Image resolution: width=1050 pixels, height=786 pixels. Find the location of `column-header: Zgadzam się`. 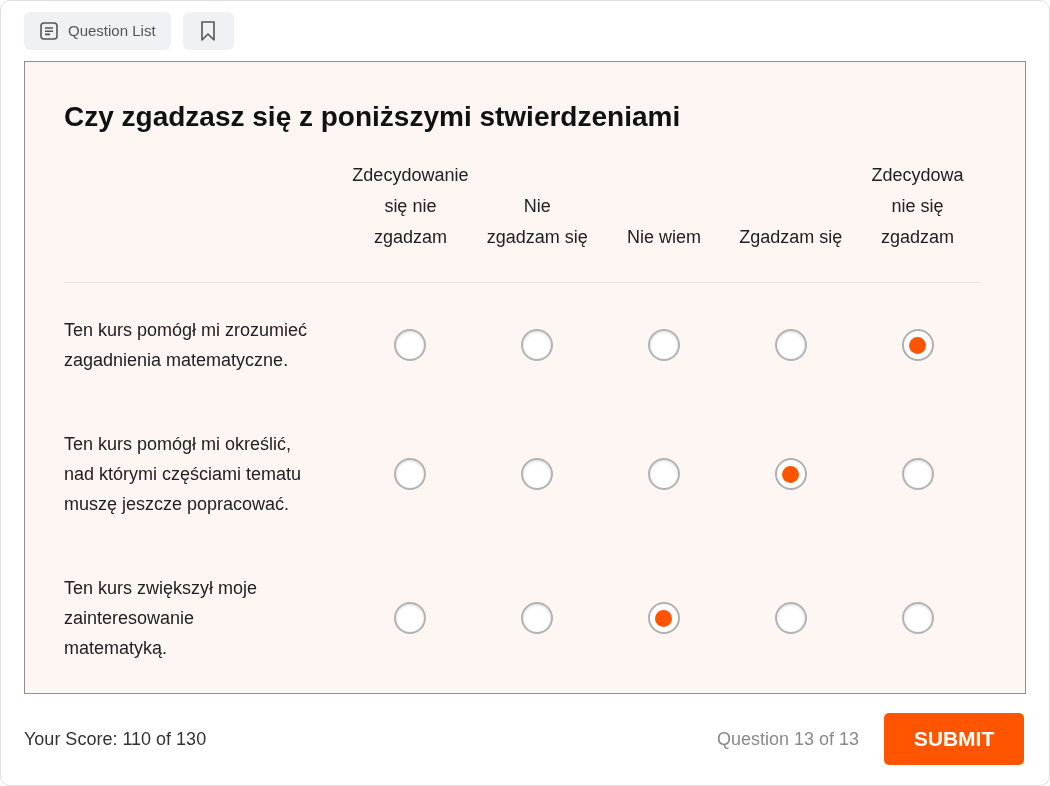

column-header: Zgadzam się is located at coordinates (791, 237).